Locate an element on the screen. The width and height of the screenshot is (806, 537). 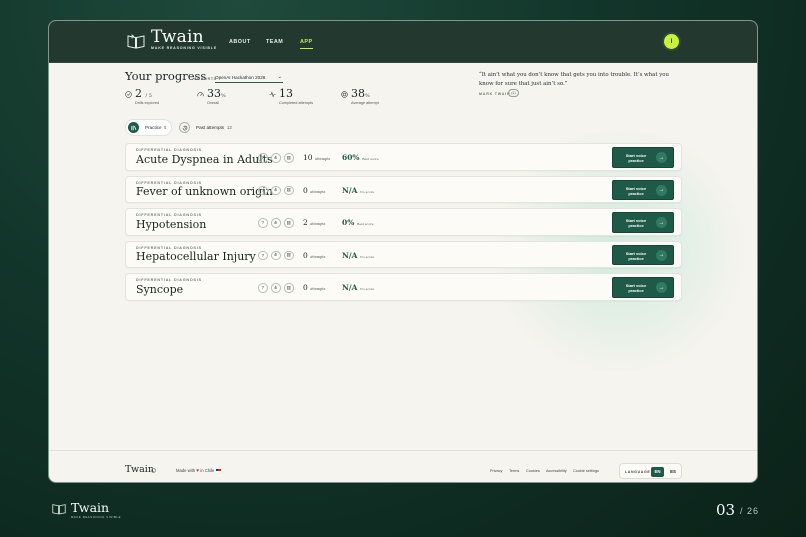
stat-label: Completed attempts is located at coordinates (296, 103).